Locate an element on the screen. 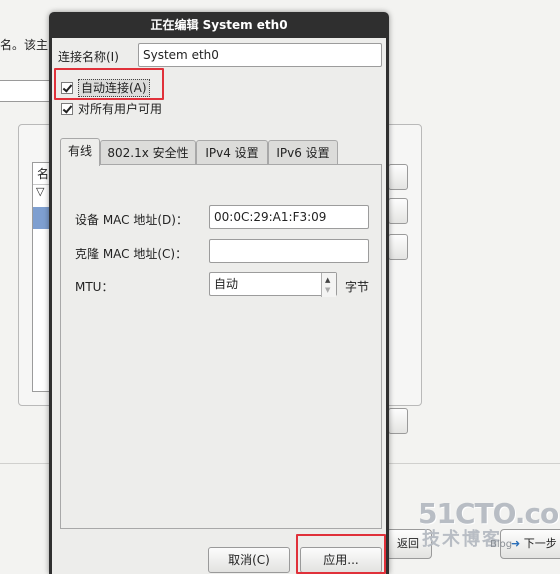 Image resolution: width=560 pixels, height=574 pixels. back-button-label: 返回 is located at coordinates (408, 543).